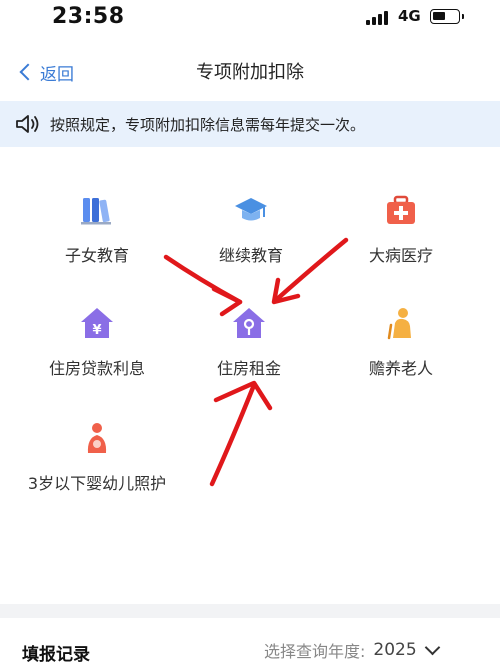 This screenshot has height=663, width=500. What do you see at coordinates (399, 324) in the screenshot?
I see `elderly-person-icon` at bounding box center [399, 324].